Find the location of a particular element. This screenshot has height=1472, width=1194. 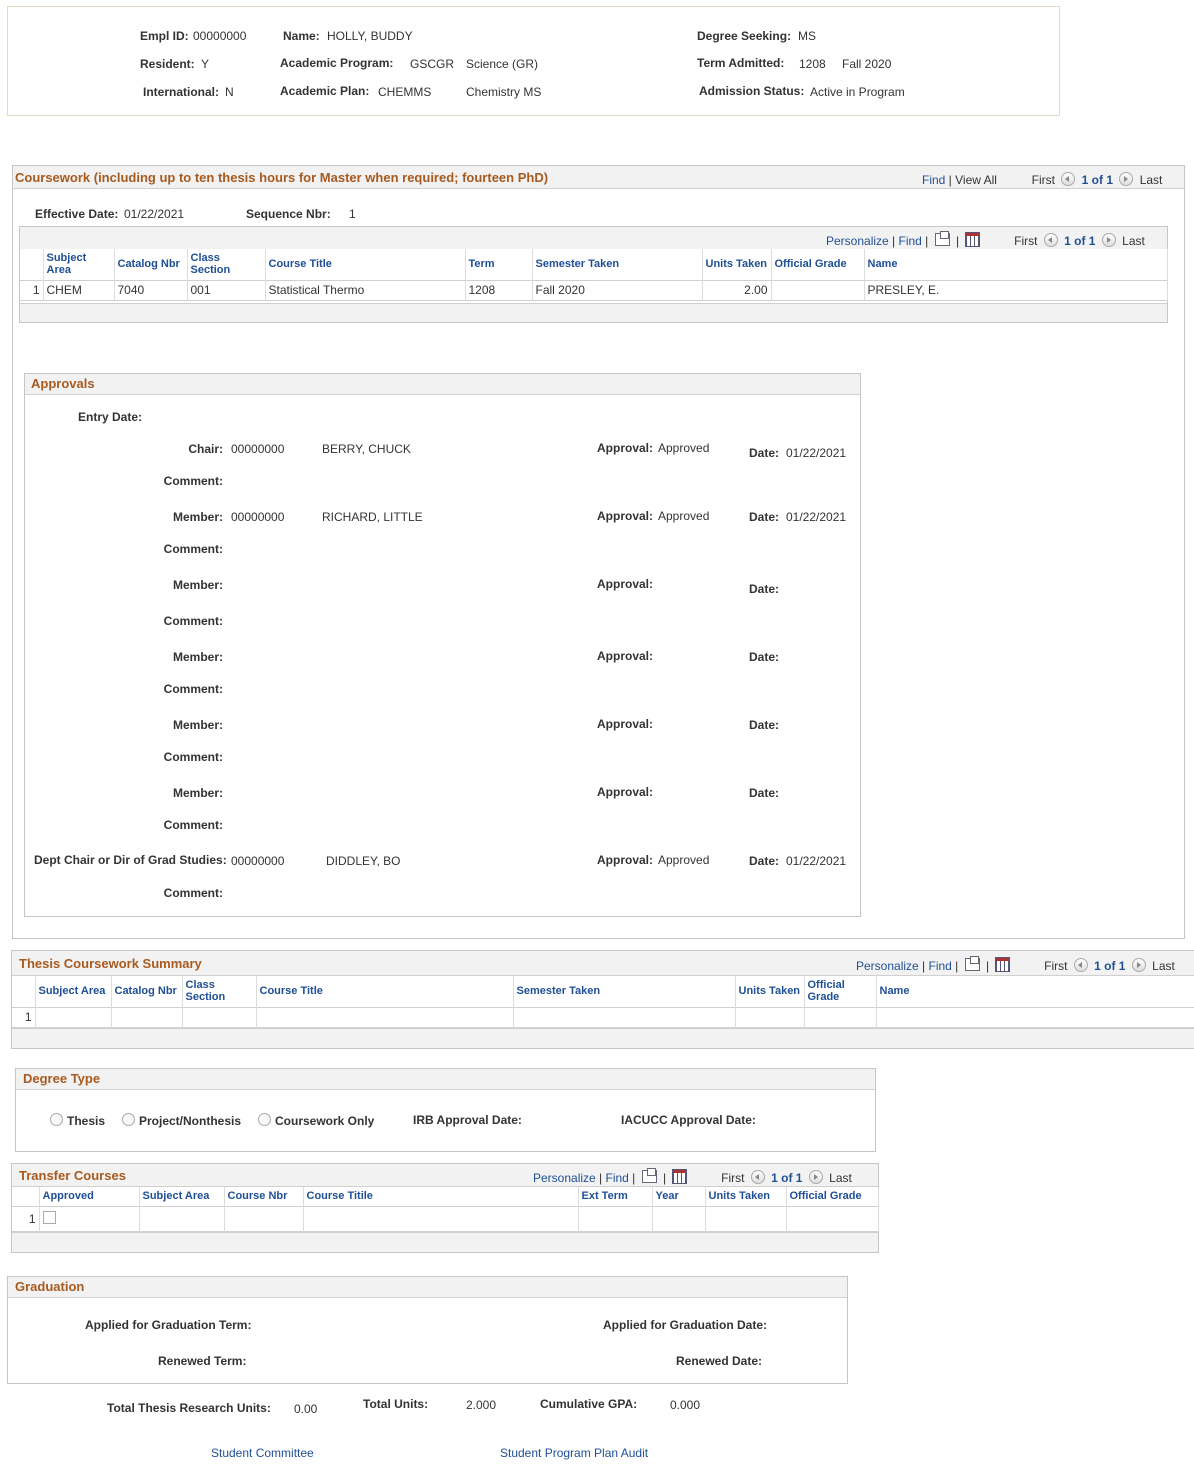

grid-find-link: Find is located at coordinates (910, 241).